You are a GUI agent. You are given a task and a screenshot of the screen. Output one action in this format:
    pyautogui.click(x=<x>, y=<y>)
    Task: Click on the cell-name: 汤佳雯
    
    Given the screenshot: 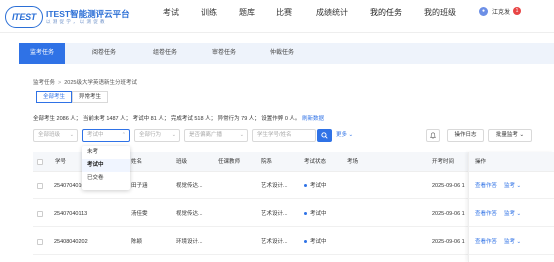 What is the action you would take?
    pyautogui.click(x=139, y=214)
    